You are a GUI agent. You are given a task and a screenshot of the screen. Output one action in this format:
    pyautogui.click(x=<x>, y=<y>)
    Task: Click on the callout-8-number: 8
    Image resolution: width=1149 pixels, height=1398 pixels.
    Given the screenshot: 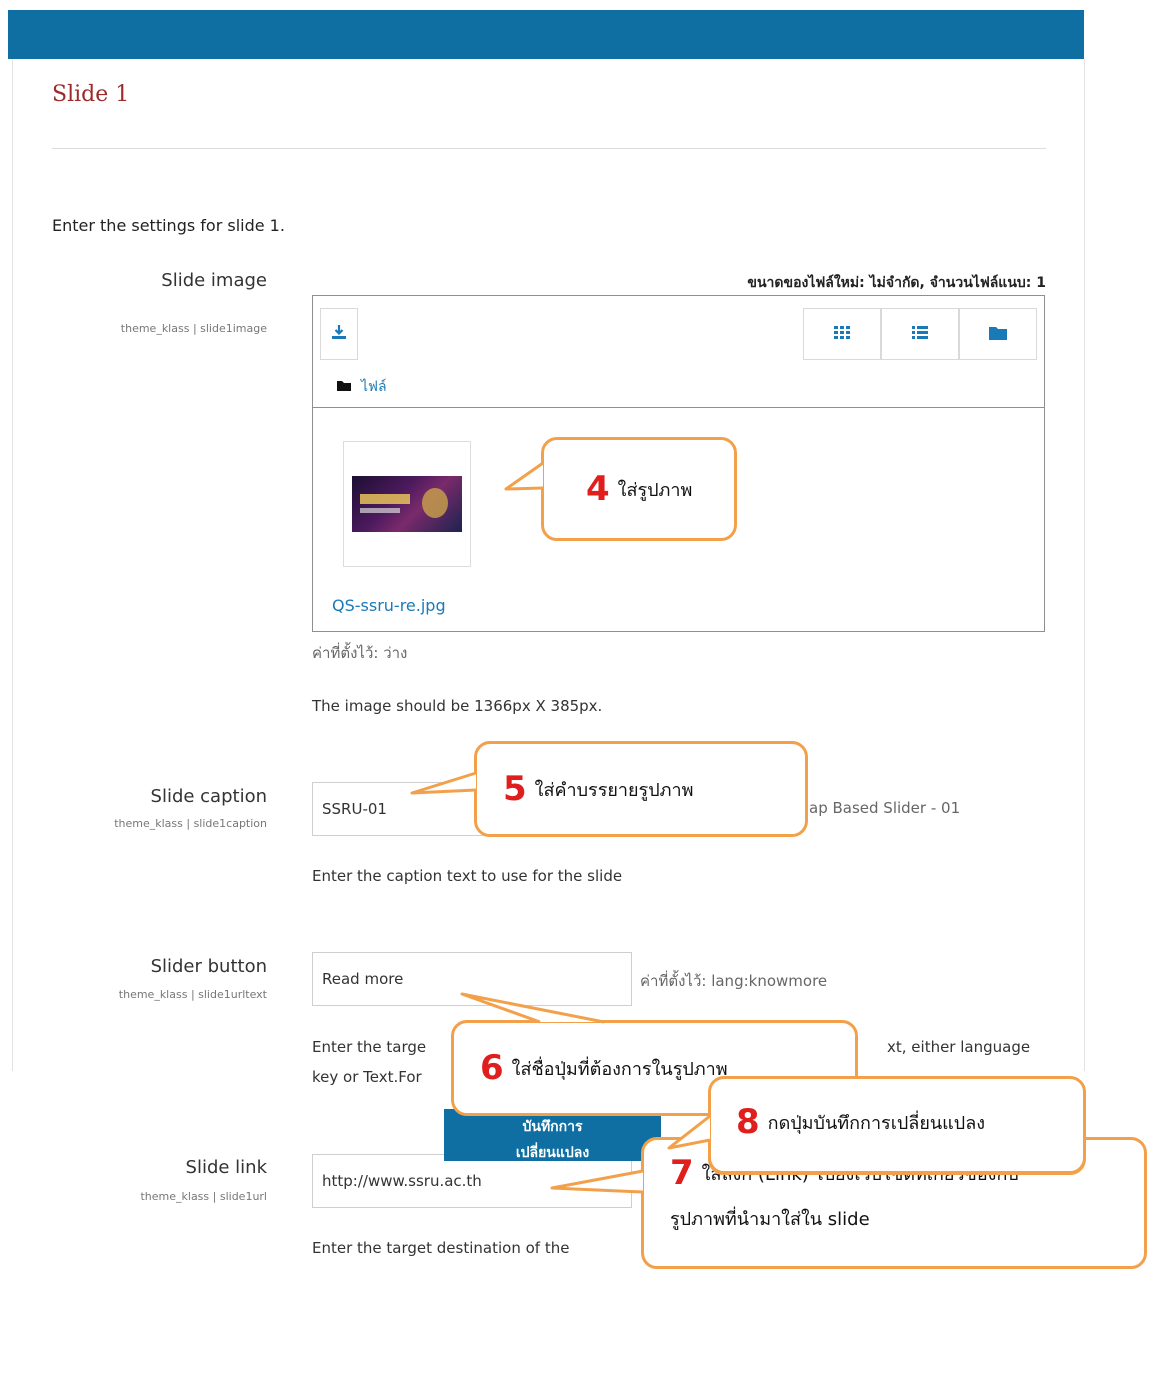 What is the action you would take?
    pyautogui.click(x=748, y=1122)
    